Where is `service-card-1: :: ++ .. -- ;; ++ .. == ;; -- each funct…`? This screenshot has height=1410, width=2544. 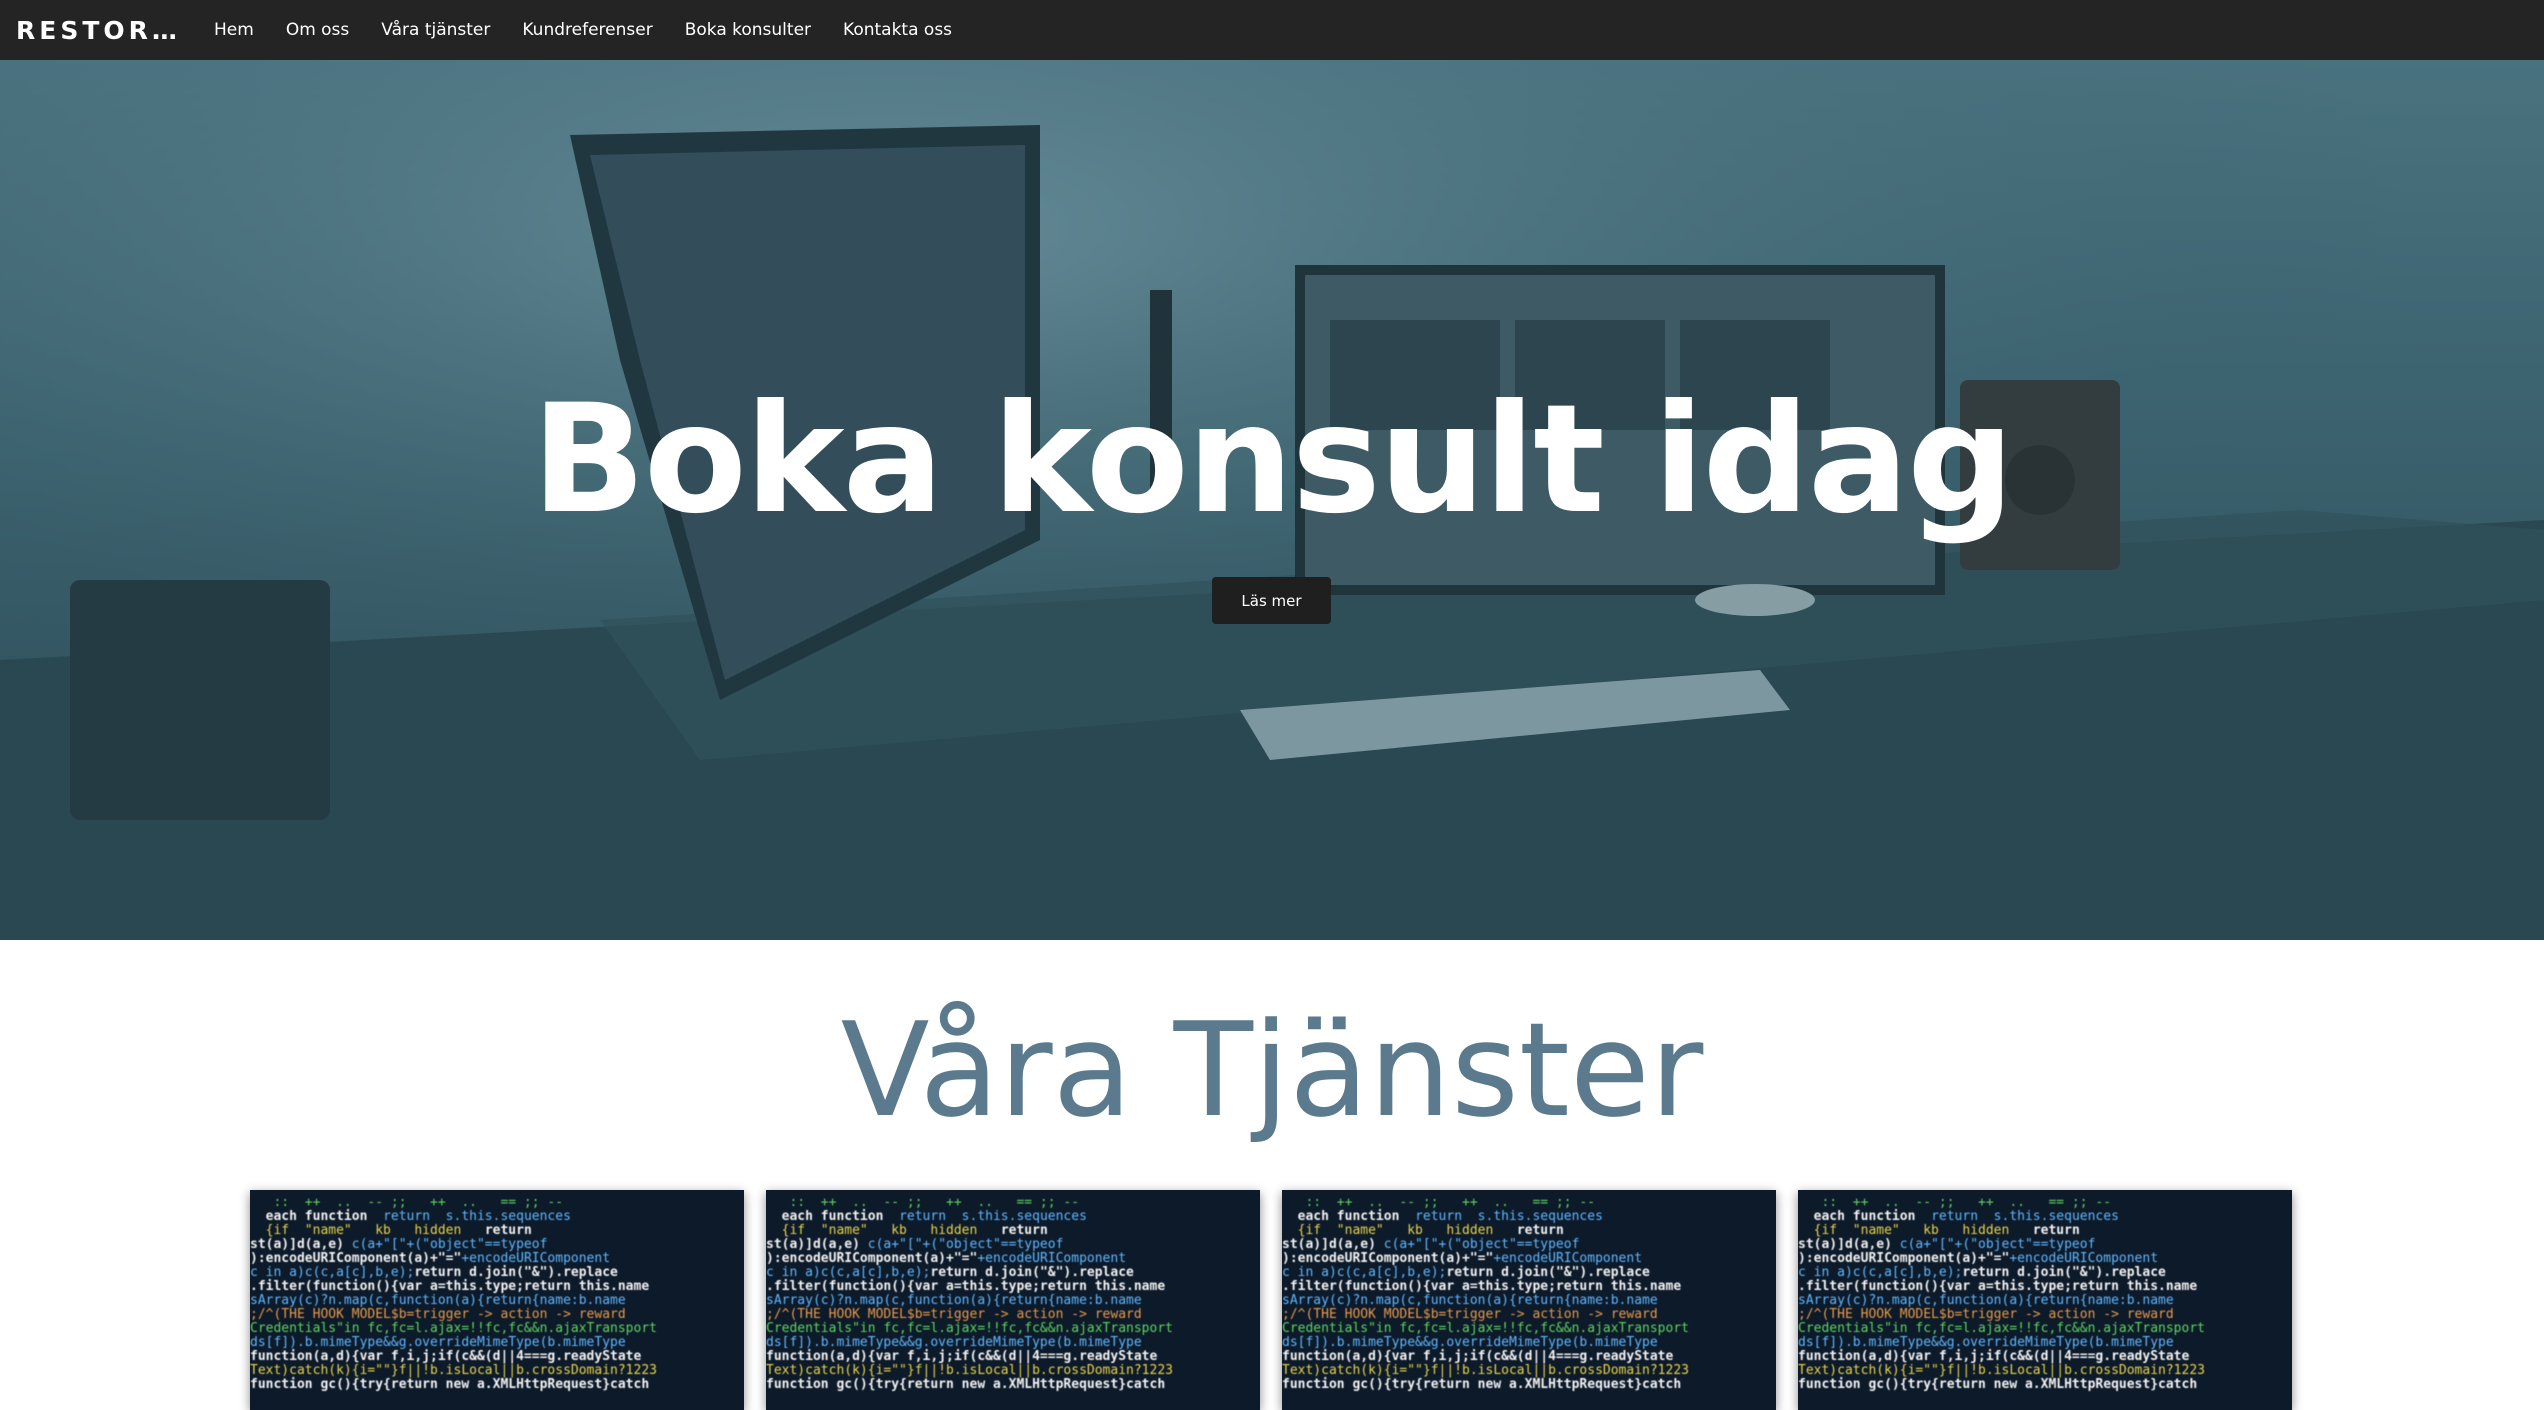 service-card-1: :: ++ .. -- ;; ++ .. == ;; -- each funct… is located at coordinates (497, 1300).